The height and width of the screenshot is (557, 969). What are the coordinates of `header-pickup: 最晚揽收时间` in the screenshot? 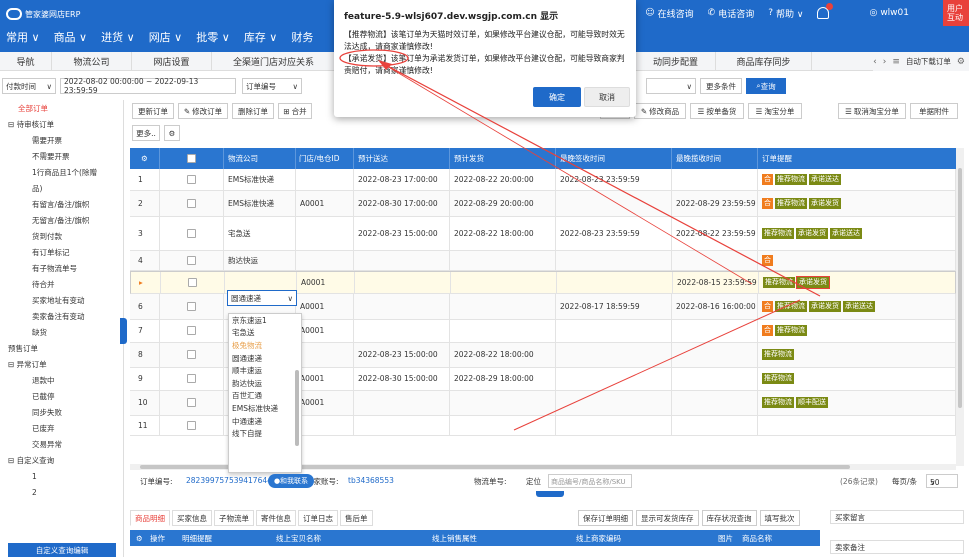 It's located at (715, 158).